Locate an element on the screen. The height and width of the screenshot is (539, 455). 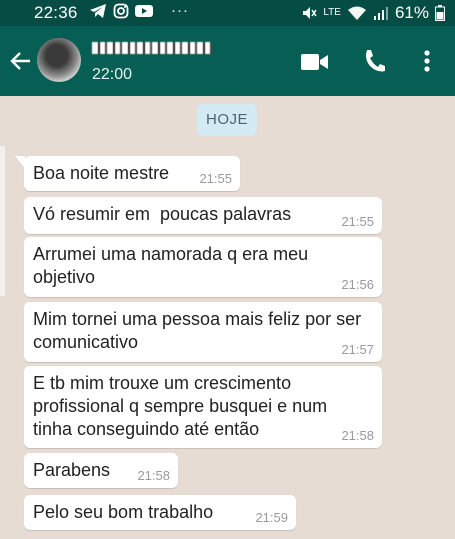
avatar is located at coordinates (59, 60).